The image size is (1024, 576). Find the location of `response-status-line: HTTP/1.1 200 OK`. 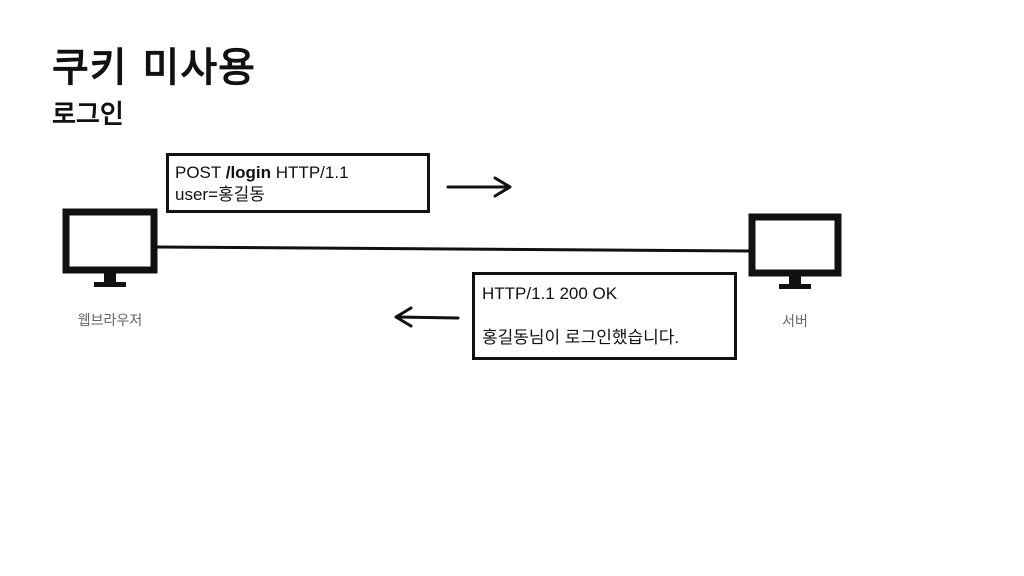

response-status-line: HTTP/1.1 200 OK is located at coordinates (550, 293).